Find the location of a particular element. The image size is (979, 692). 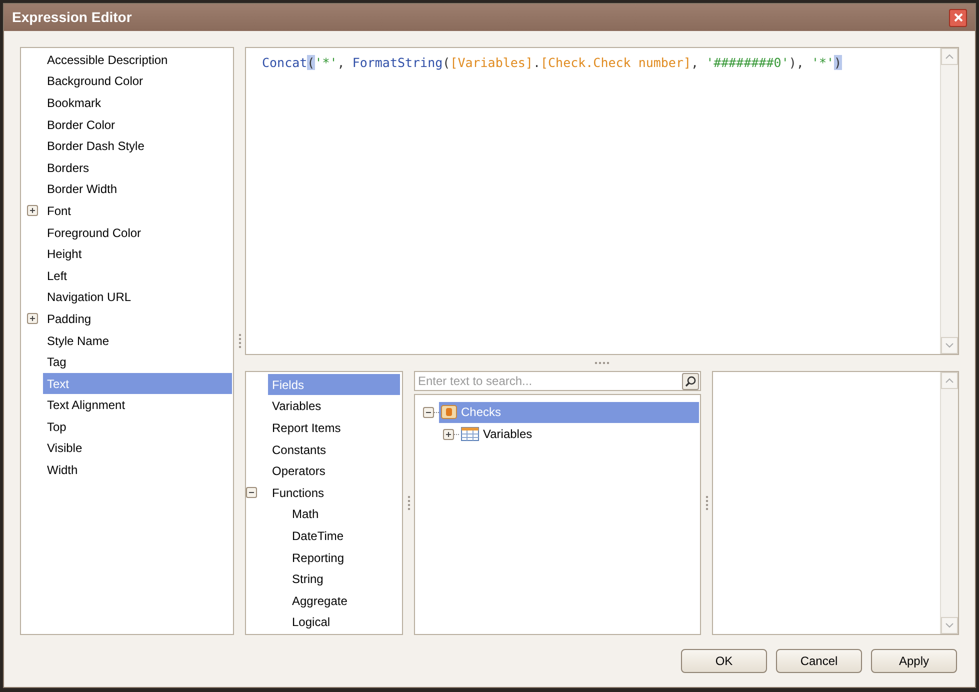

category-item: String is located at coordinates (344, 579).